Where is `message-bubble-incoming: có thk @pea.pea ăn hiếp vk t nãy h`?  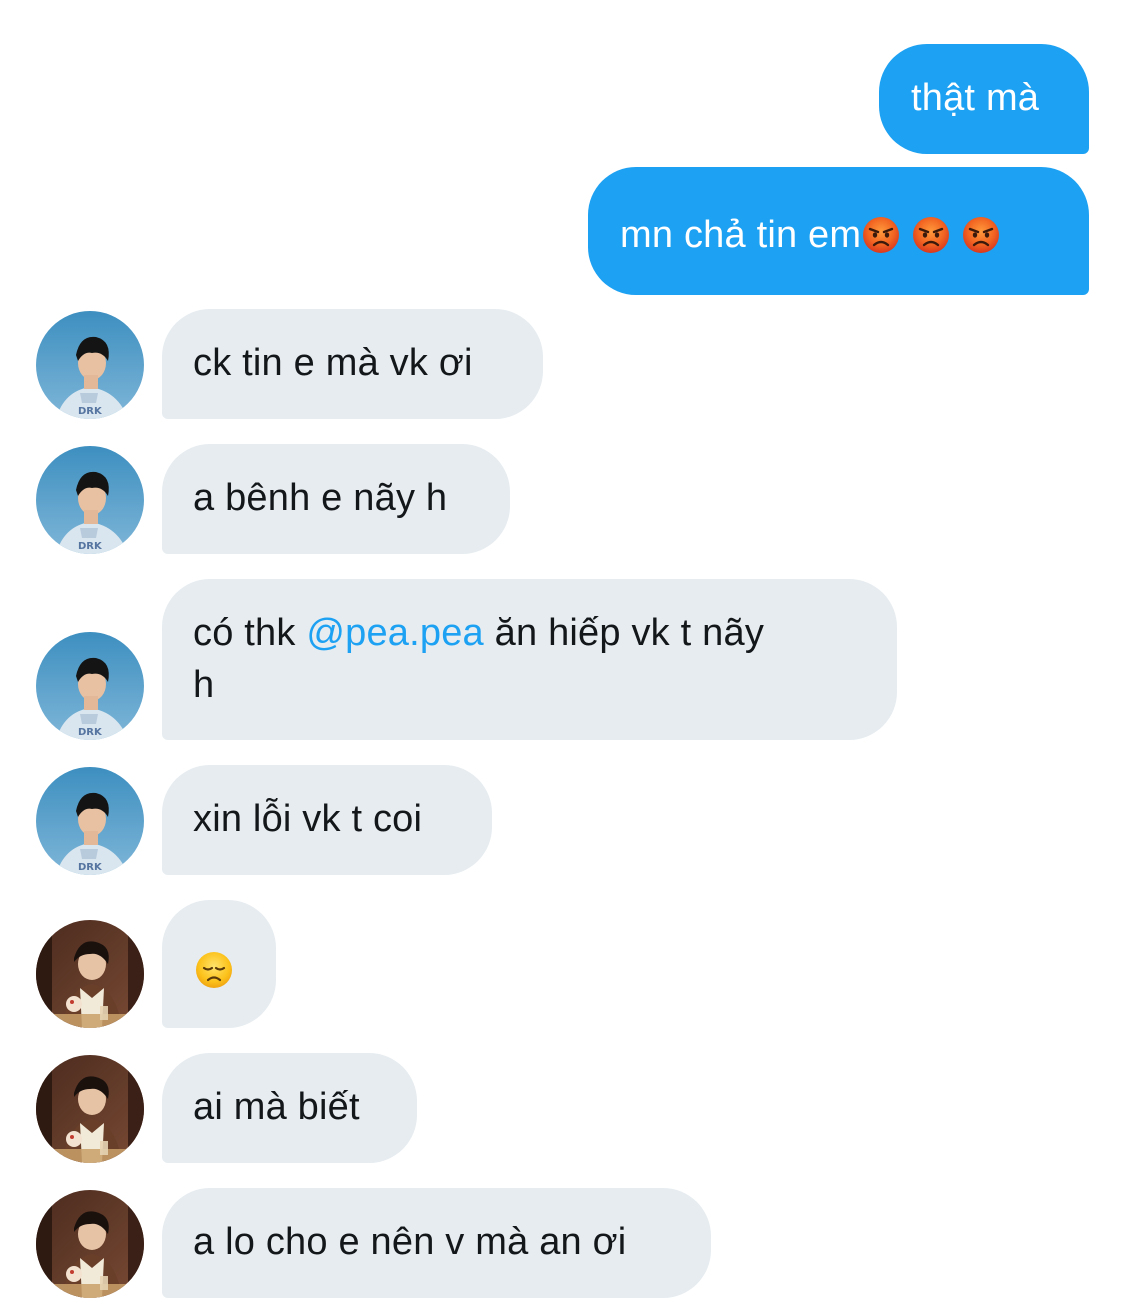 message-bubble-incoming: có thk @pea.pea ăn hiếp vk t nãy h is located at coordinates (529, 659).